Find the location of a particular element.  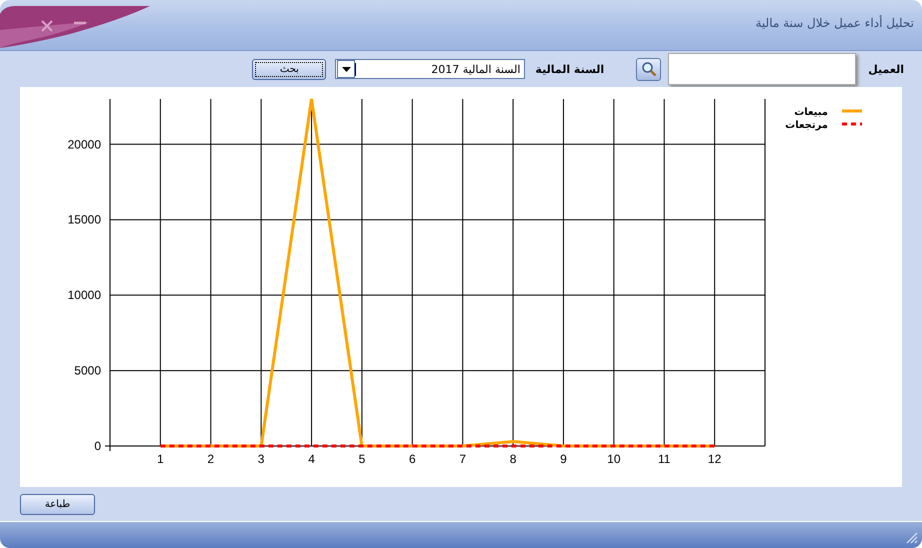

x-tick-label: 12 is located at coordinates (715, 459).